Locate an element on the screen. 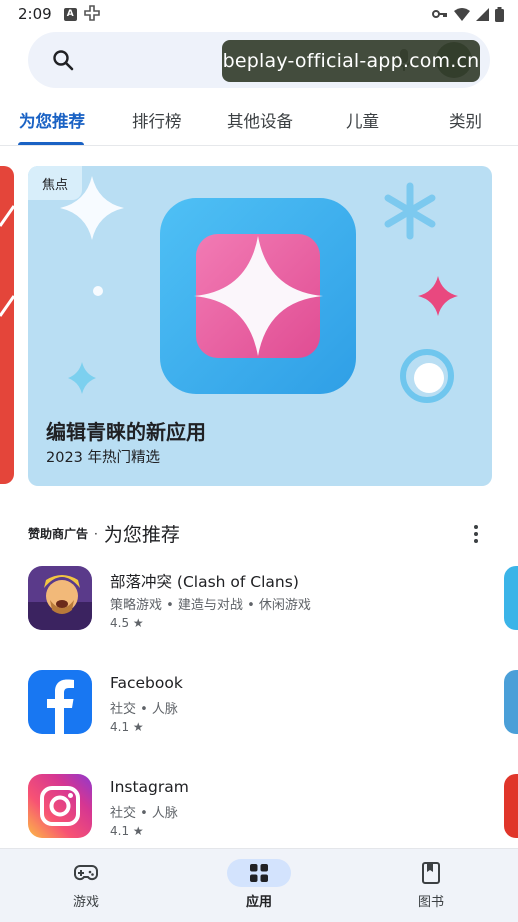  gamepad-icon is located at coordinates (86, 873).